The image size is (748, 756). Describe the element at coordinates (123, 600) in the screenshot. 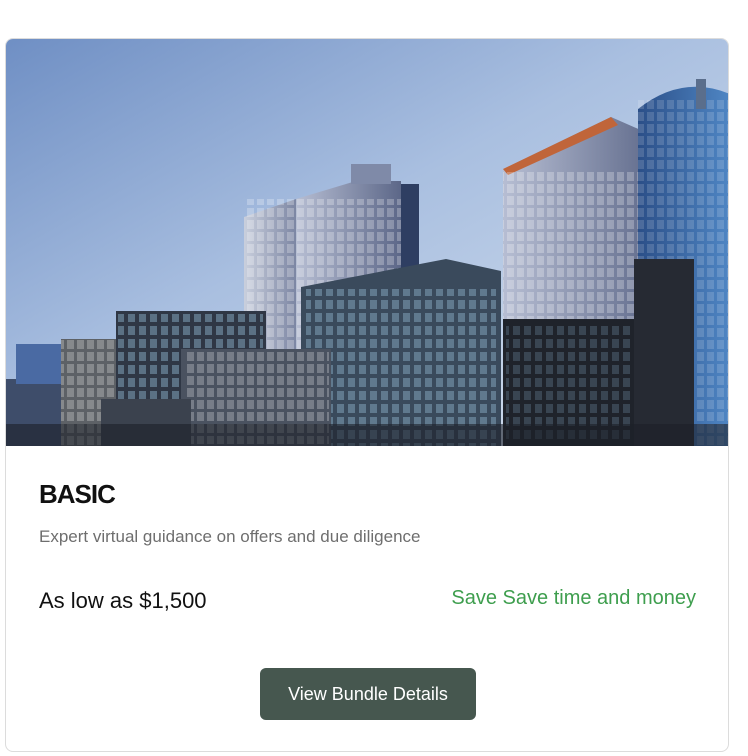

I see `bundle-price: As low as $1,500` at that location.